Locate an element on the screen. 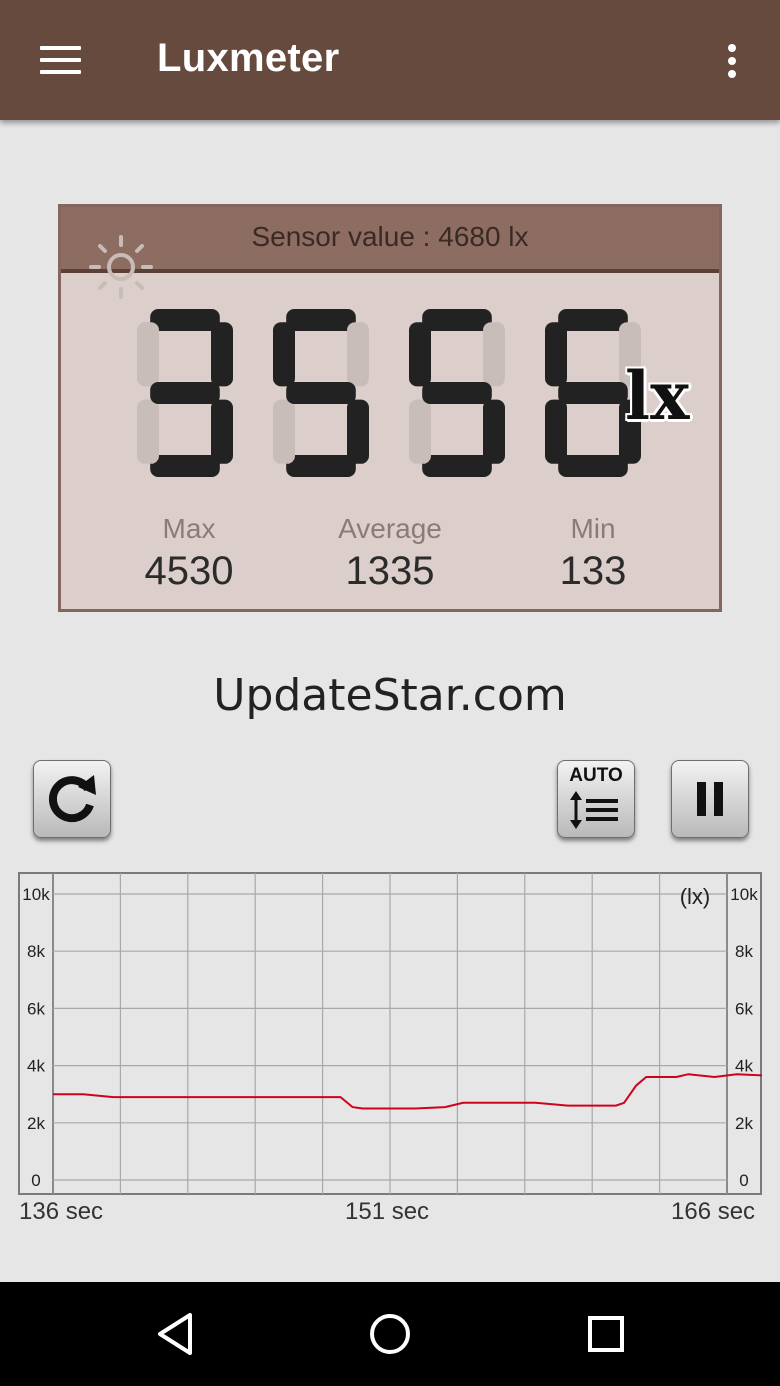  digit-2-segment-e is located at coordinates (284, 431).